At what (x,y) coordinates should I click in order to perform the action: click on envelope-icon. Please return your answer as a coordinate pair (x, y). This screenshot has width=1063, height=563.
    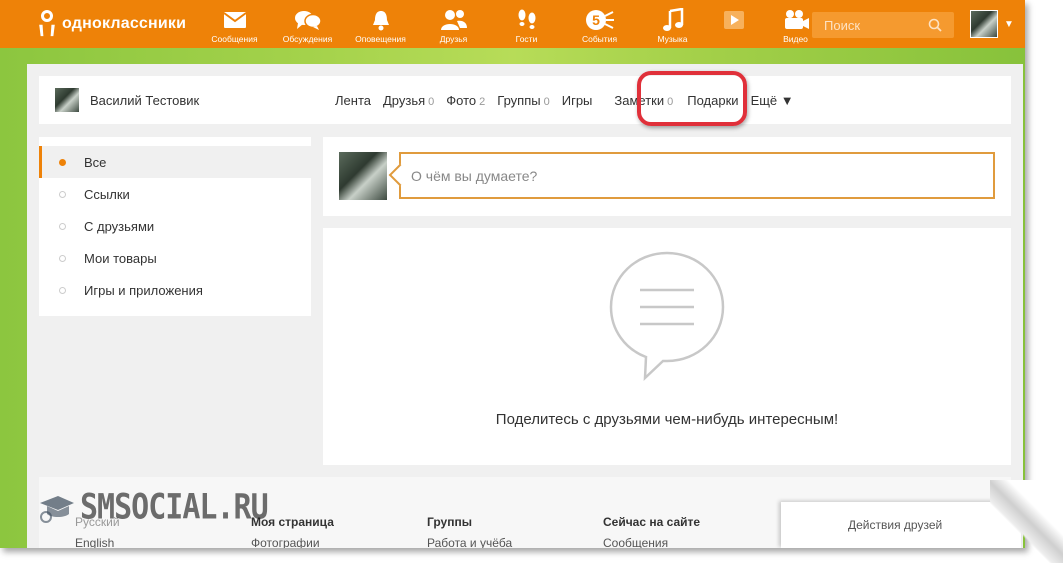
    Looking at the image, I should click on (234, 20).